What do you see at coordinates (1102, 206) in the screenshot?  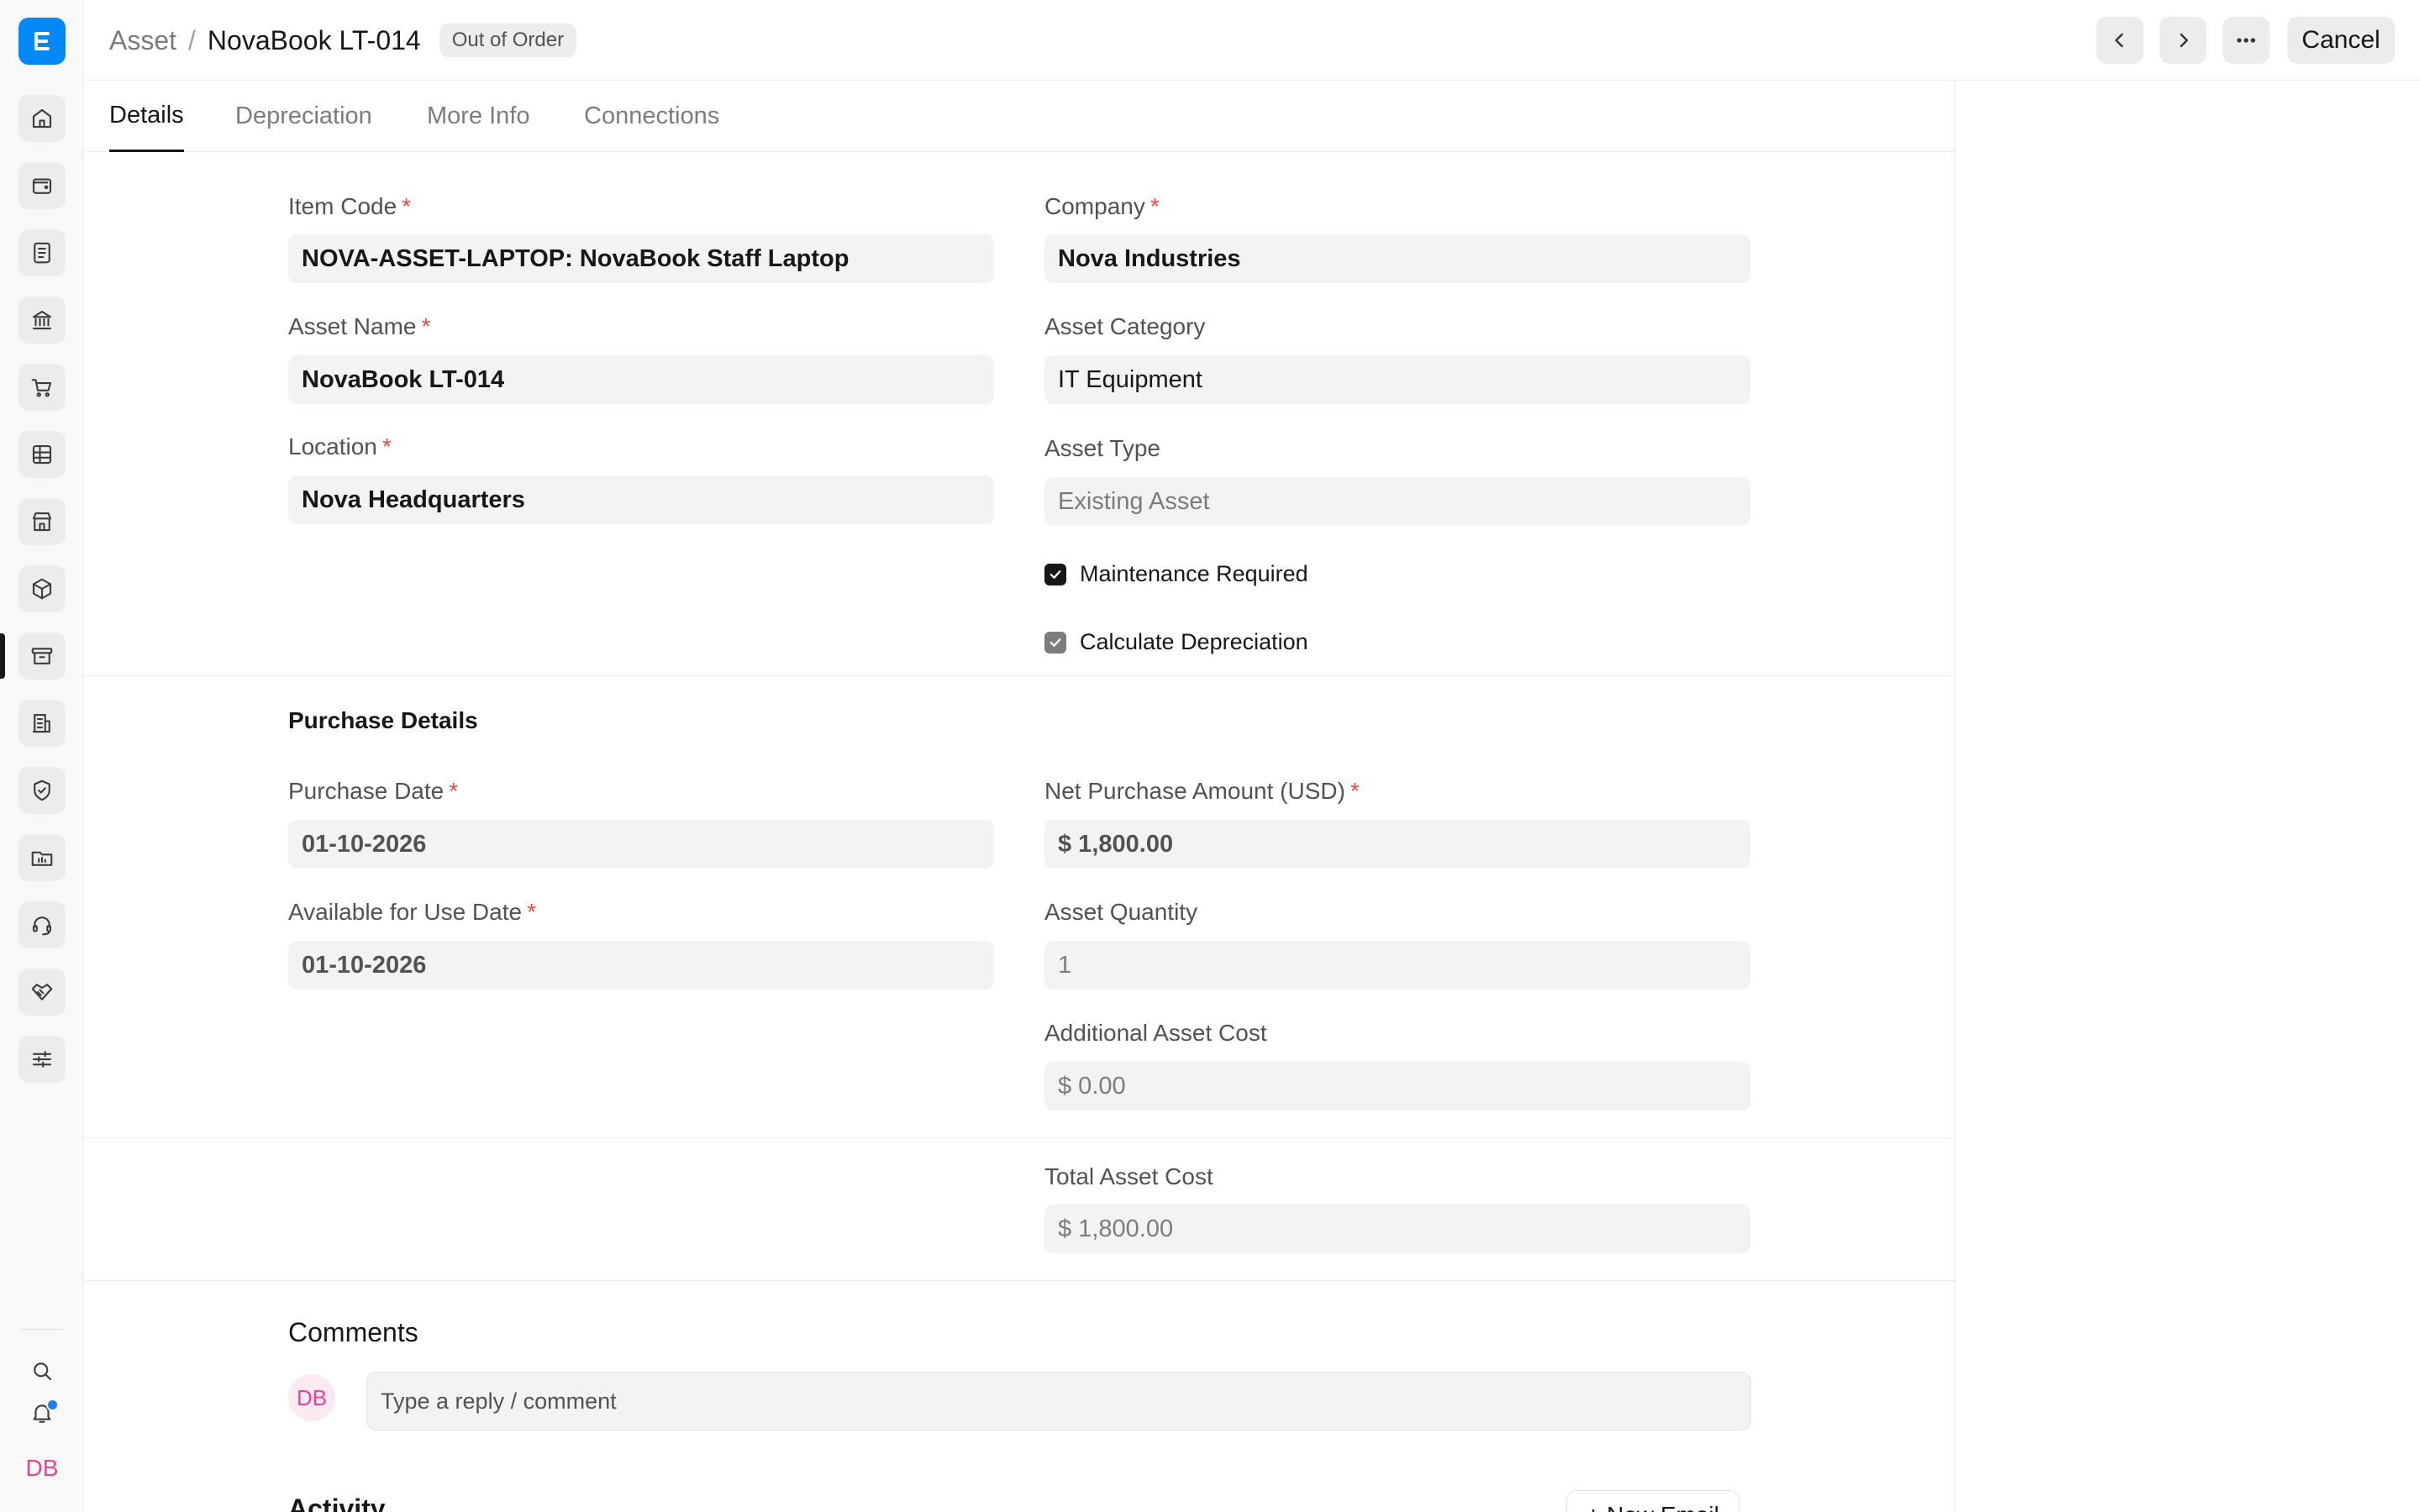 I see `company-label: Company *` at bounding box center [1102, 206].